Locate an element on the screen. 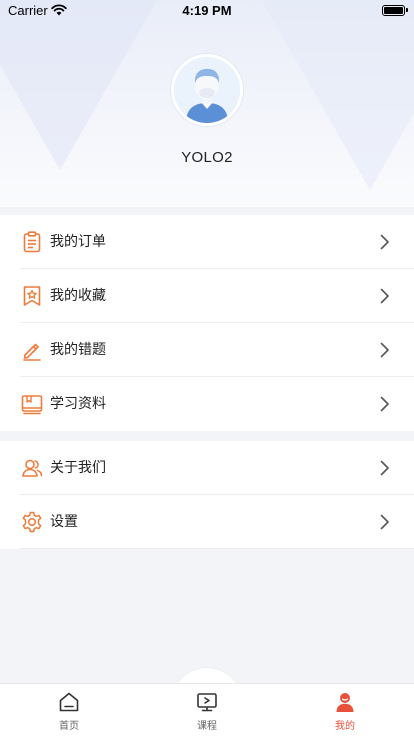 The height and width of the screenshot is (736, 414). menu-item-mistakes: 我的错题 is located at coordinates (207, 350).